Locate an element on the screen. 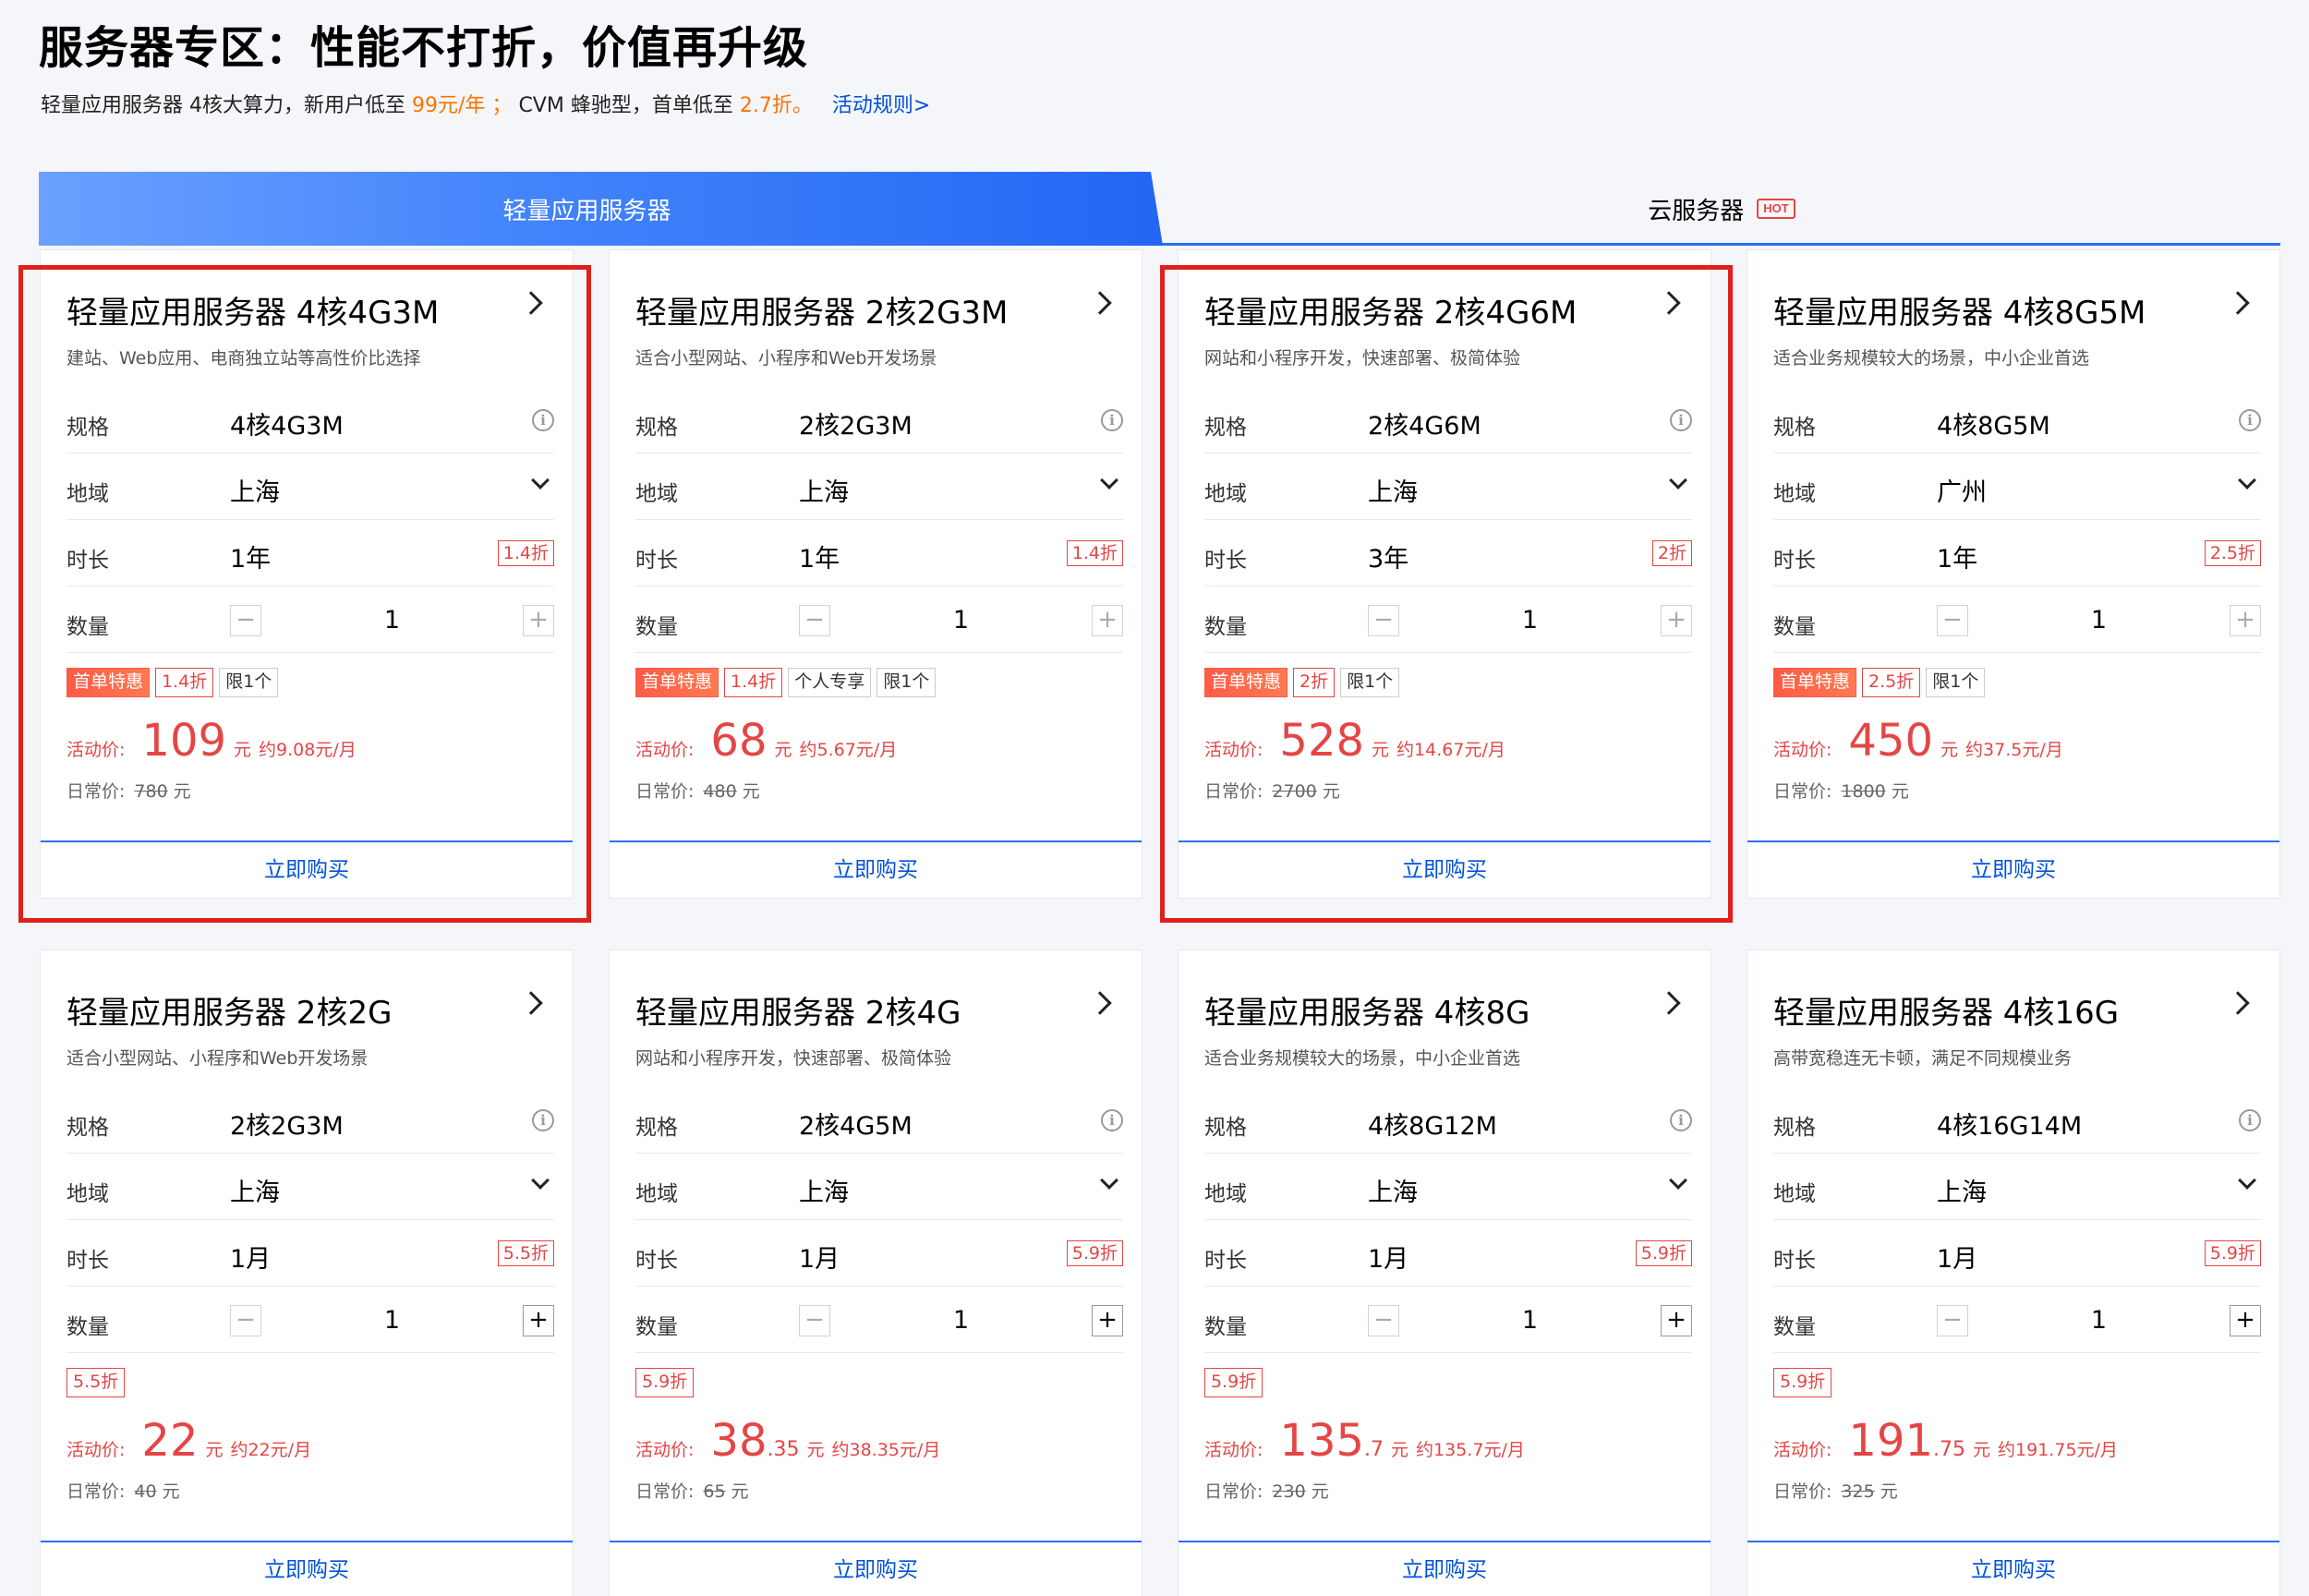  card-title: 轻量应用服务器 2核4G6M is located at coordinates (1390, 309).